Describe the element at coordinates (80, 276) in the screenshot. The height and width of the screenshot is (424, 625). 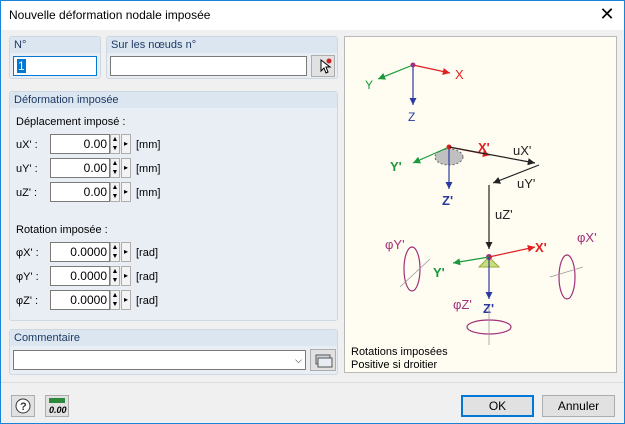
I see `phiy-input: 0.0000` at that location.